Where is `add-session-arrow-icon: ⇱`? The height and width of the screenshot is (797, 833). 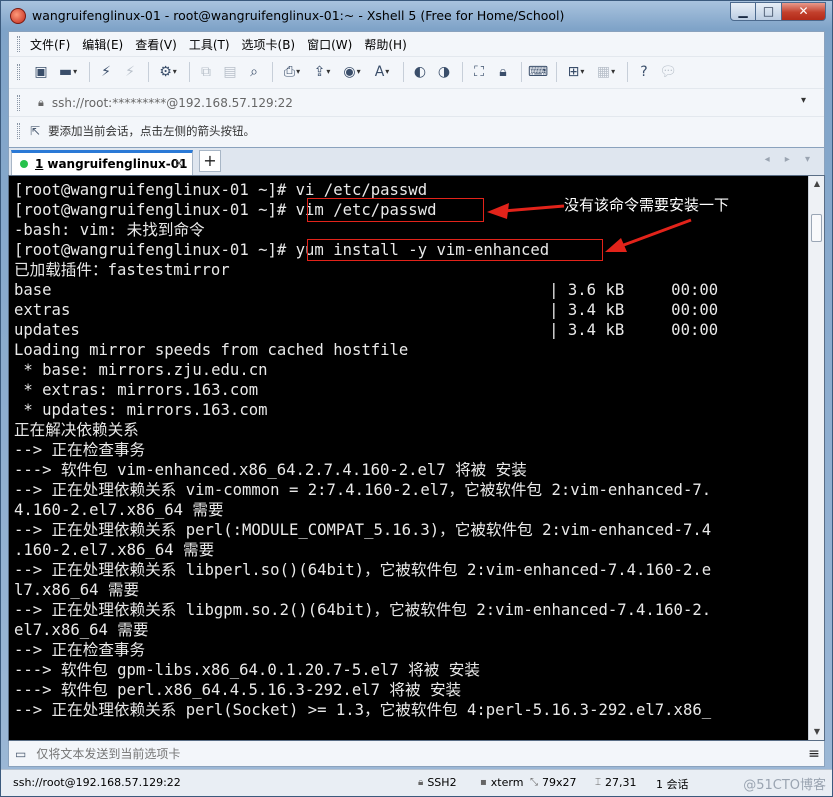
add-session-arrow-icon: ⇱ is located at coordinates (35, 131).